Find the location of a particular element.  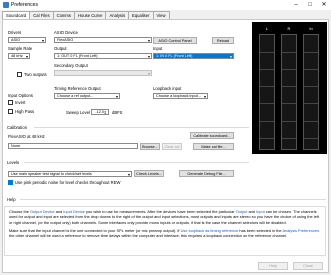

level-meters-panel: L R In is located at coordinates (289, 88).